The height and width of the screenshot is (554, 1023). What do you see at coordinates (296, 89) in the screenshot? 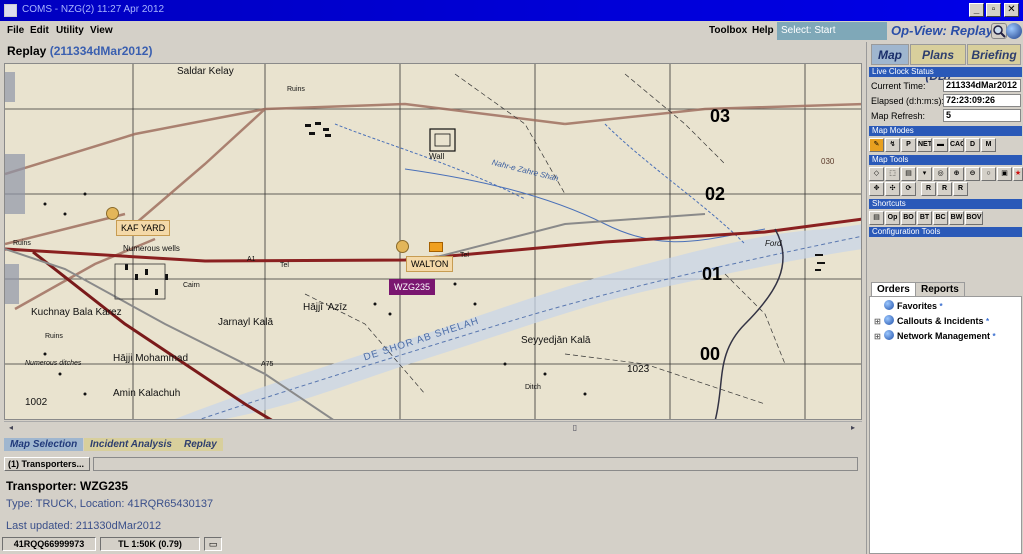
I see `map-label-ruins: Ruins` at bounding box center [296, 89].